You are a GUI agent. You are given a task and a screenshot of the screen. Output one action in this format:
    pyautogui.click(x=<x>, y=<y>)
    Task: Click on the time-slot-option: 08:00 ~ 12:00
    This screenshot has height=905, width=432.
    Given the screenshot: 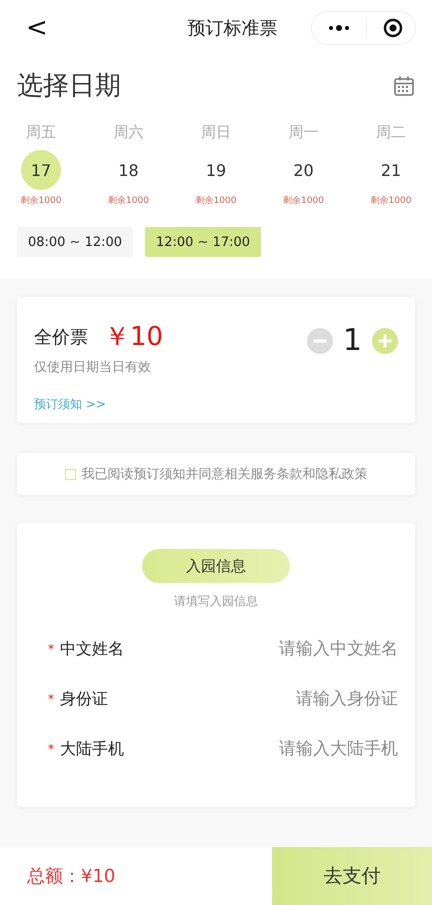 What is the action you would take?
    pyautogui.click(x=75, y=242)
    